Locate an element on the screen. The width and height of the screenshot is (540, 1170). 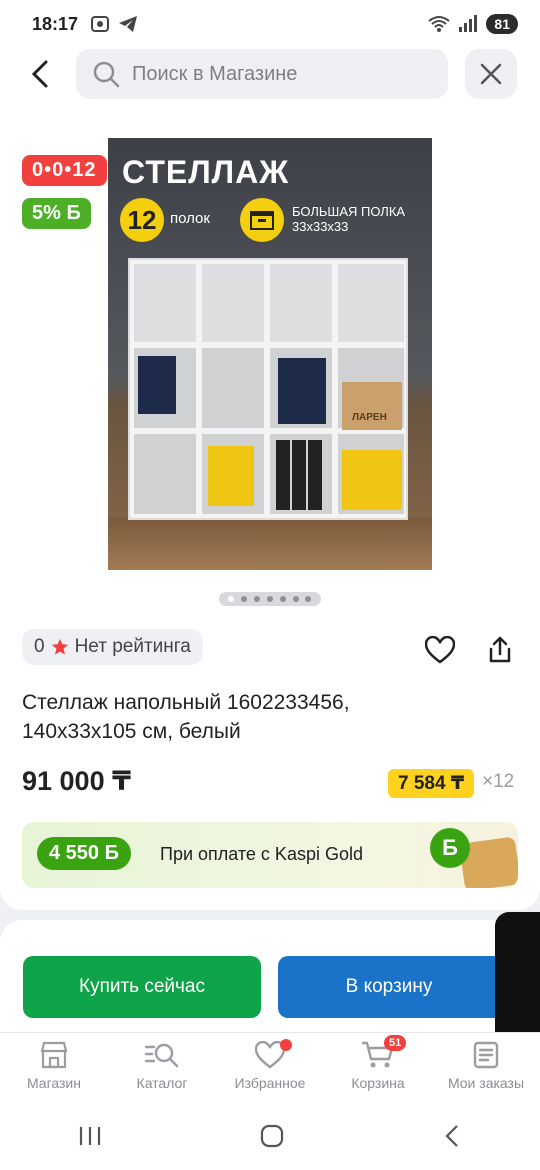
wifi-icon is located at coordinates (439, 24).